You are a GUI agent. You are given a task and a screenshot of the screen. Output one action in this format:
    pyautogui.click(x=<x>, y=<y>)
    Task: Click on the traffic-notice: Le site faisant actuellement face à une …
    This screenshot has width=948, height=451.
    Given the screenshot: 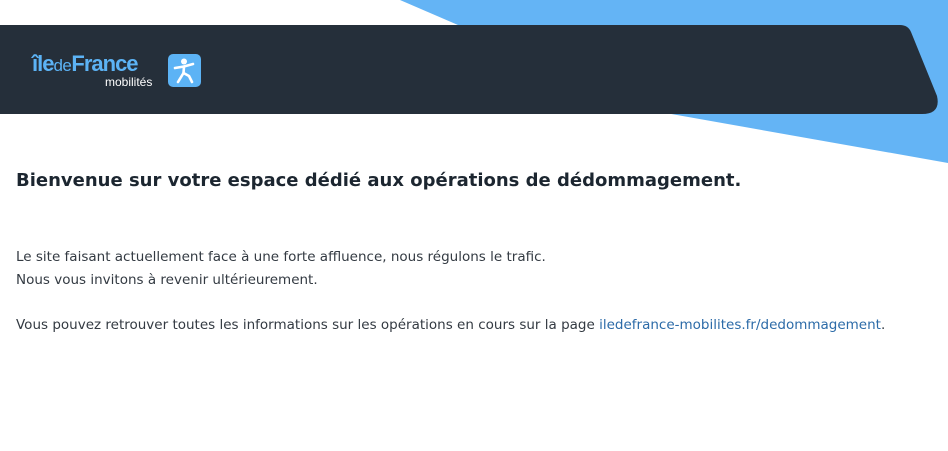 What is the action you would take?
    pyautogui.click(x=476, y=269)
    